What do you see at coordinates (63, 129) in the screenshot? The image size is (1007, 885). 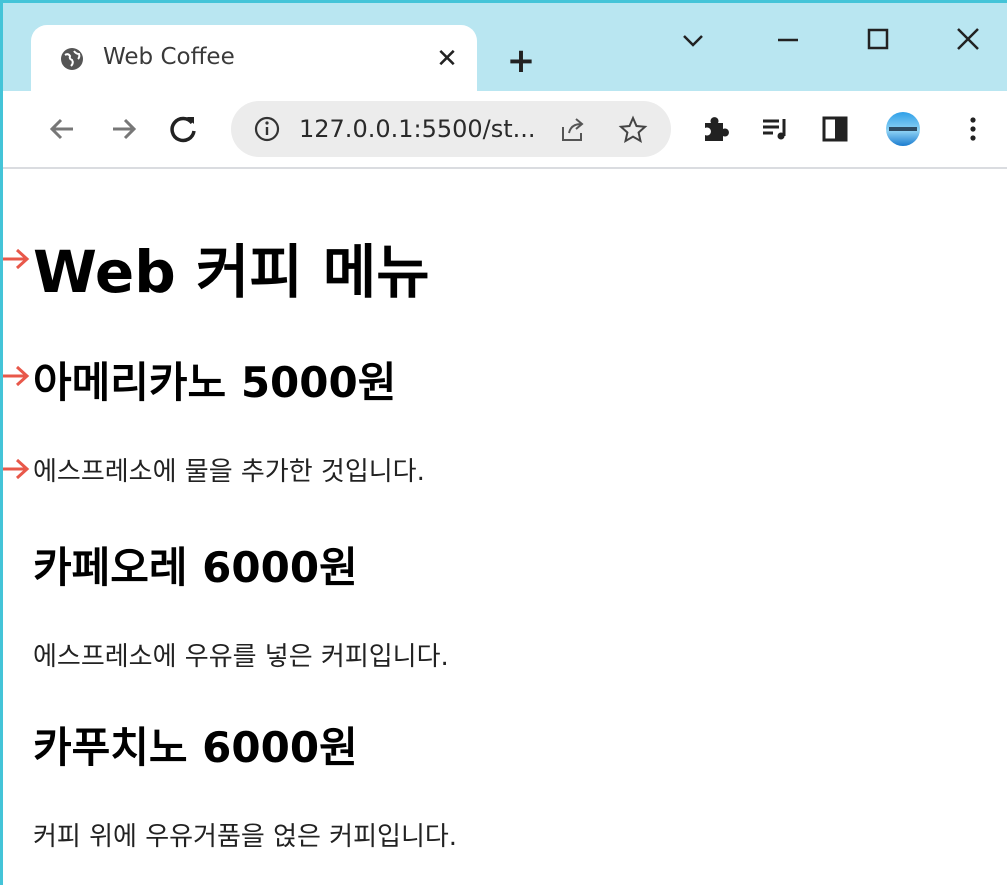 I see `back-arrow-icon` at bounding box center [63, 129].